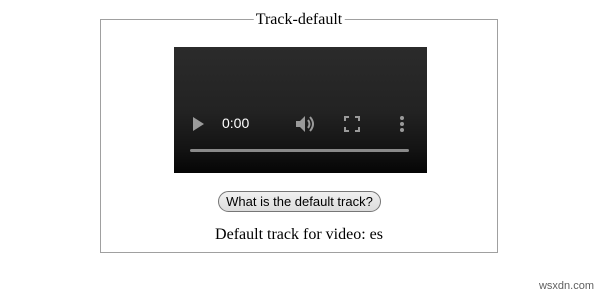 Image resolution: width=600 pixels, height=296 pixels. I want to click on fullscreen-icon, so click(352, 124).